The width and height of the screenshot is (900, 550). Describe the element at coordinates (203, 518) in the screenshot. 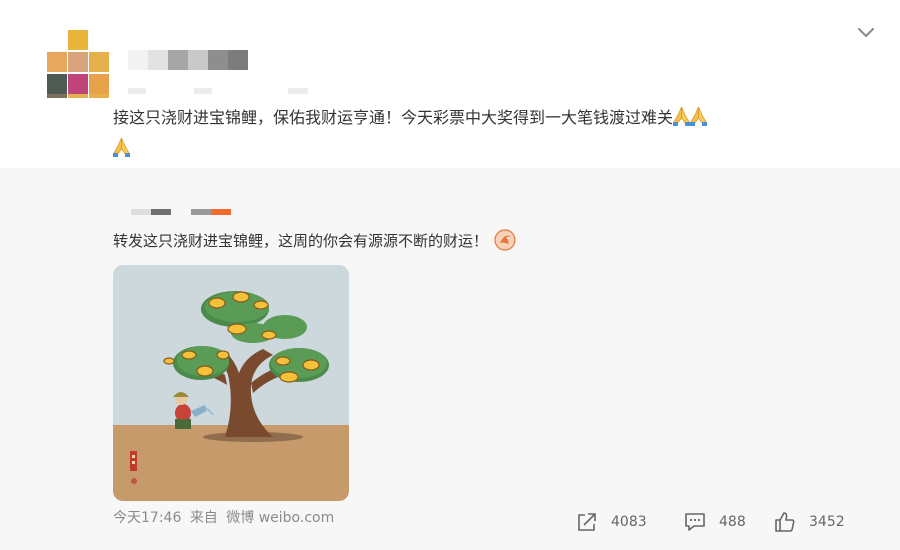

I see `source-prefix: 来自` at that location.